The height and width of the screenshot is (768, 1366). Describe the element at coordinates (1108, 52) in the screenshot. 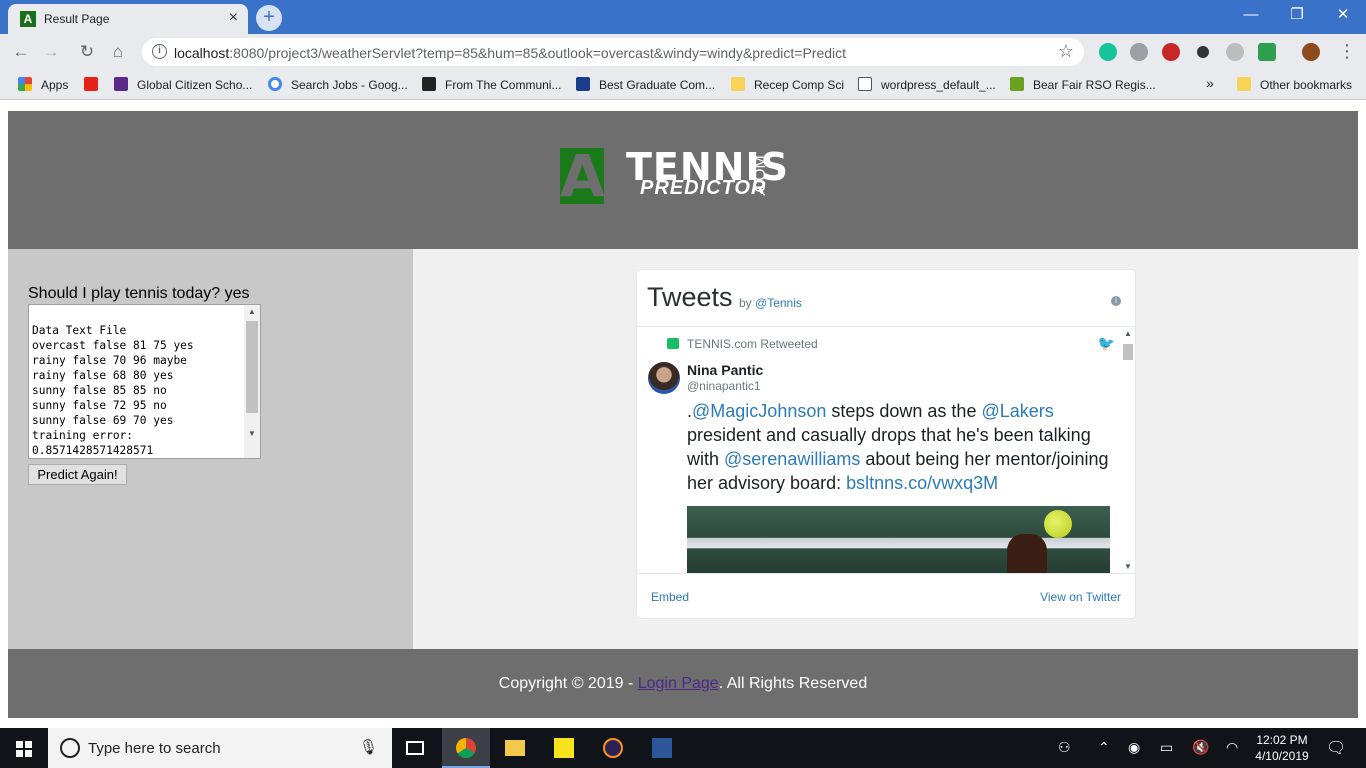

I see `grammarly-extension-icon` at that location.